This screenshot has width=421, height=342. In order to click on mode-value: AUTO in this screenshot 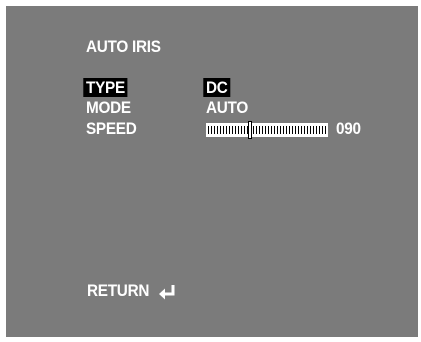, I will do `click(227, 107)`.